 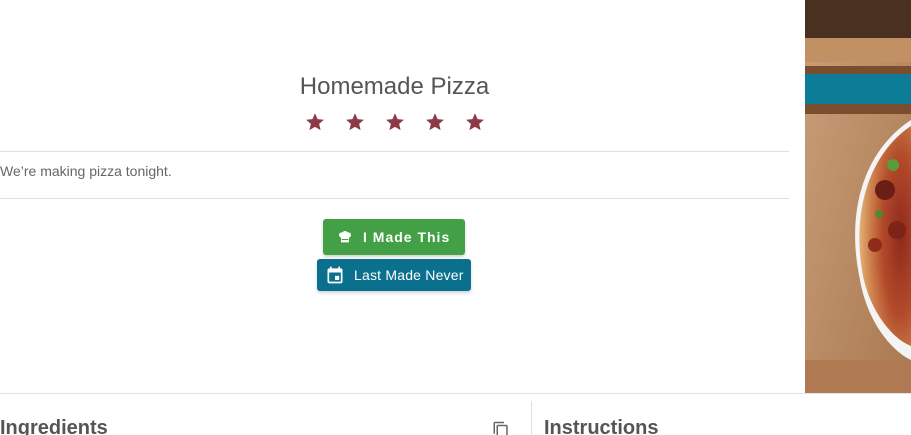 What do you see at coordinates (531, 418) in the screenshot?
I see `column-divider` at bounding box center [531, 418].